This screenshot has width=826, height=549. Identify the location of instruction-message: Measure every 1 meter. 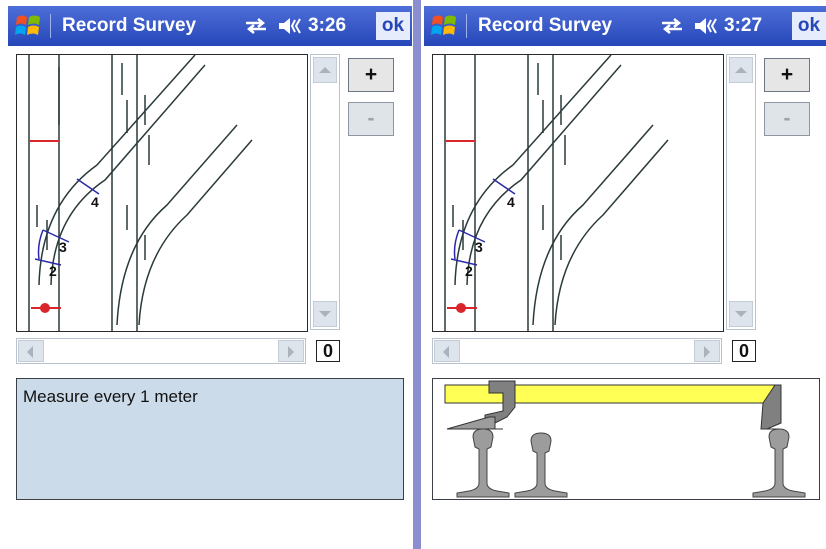
(210, 439).